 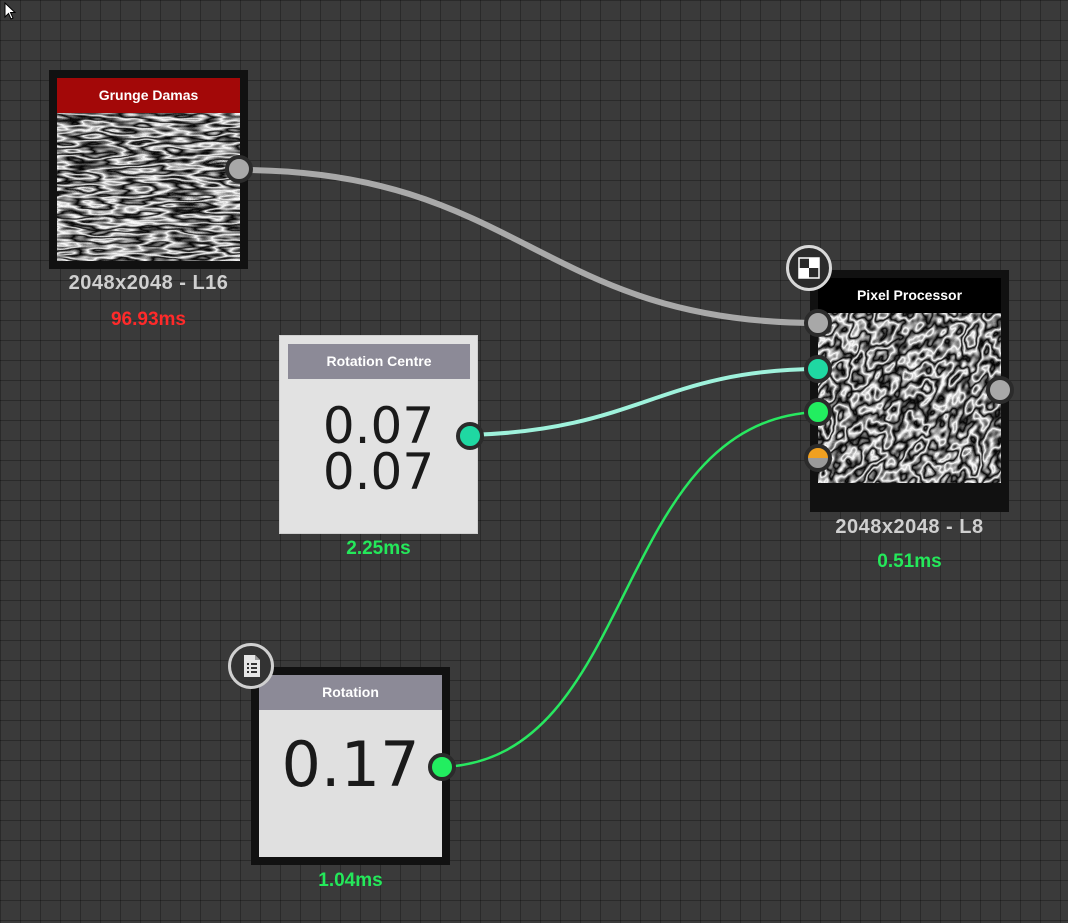 I want to click on checker-icon, so click(x=809, y=268).